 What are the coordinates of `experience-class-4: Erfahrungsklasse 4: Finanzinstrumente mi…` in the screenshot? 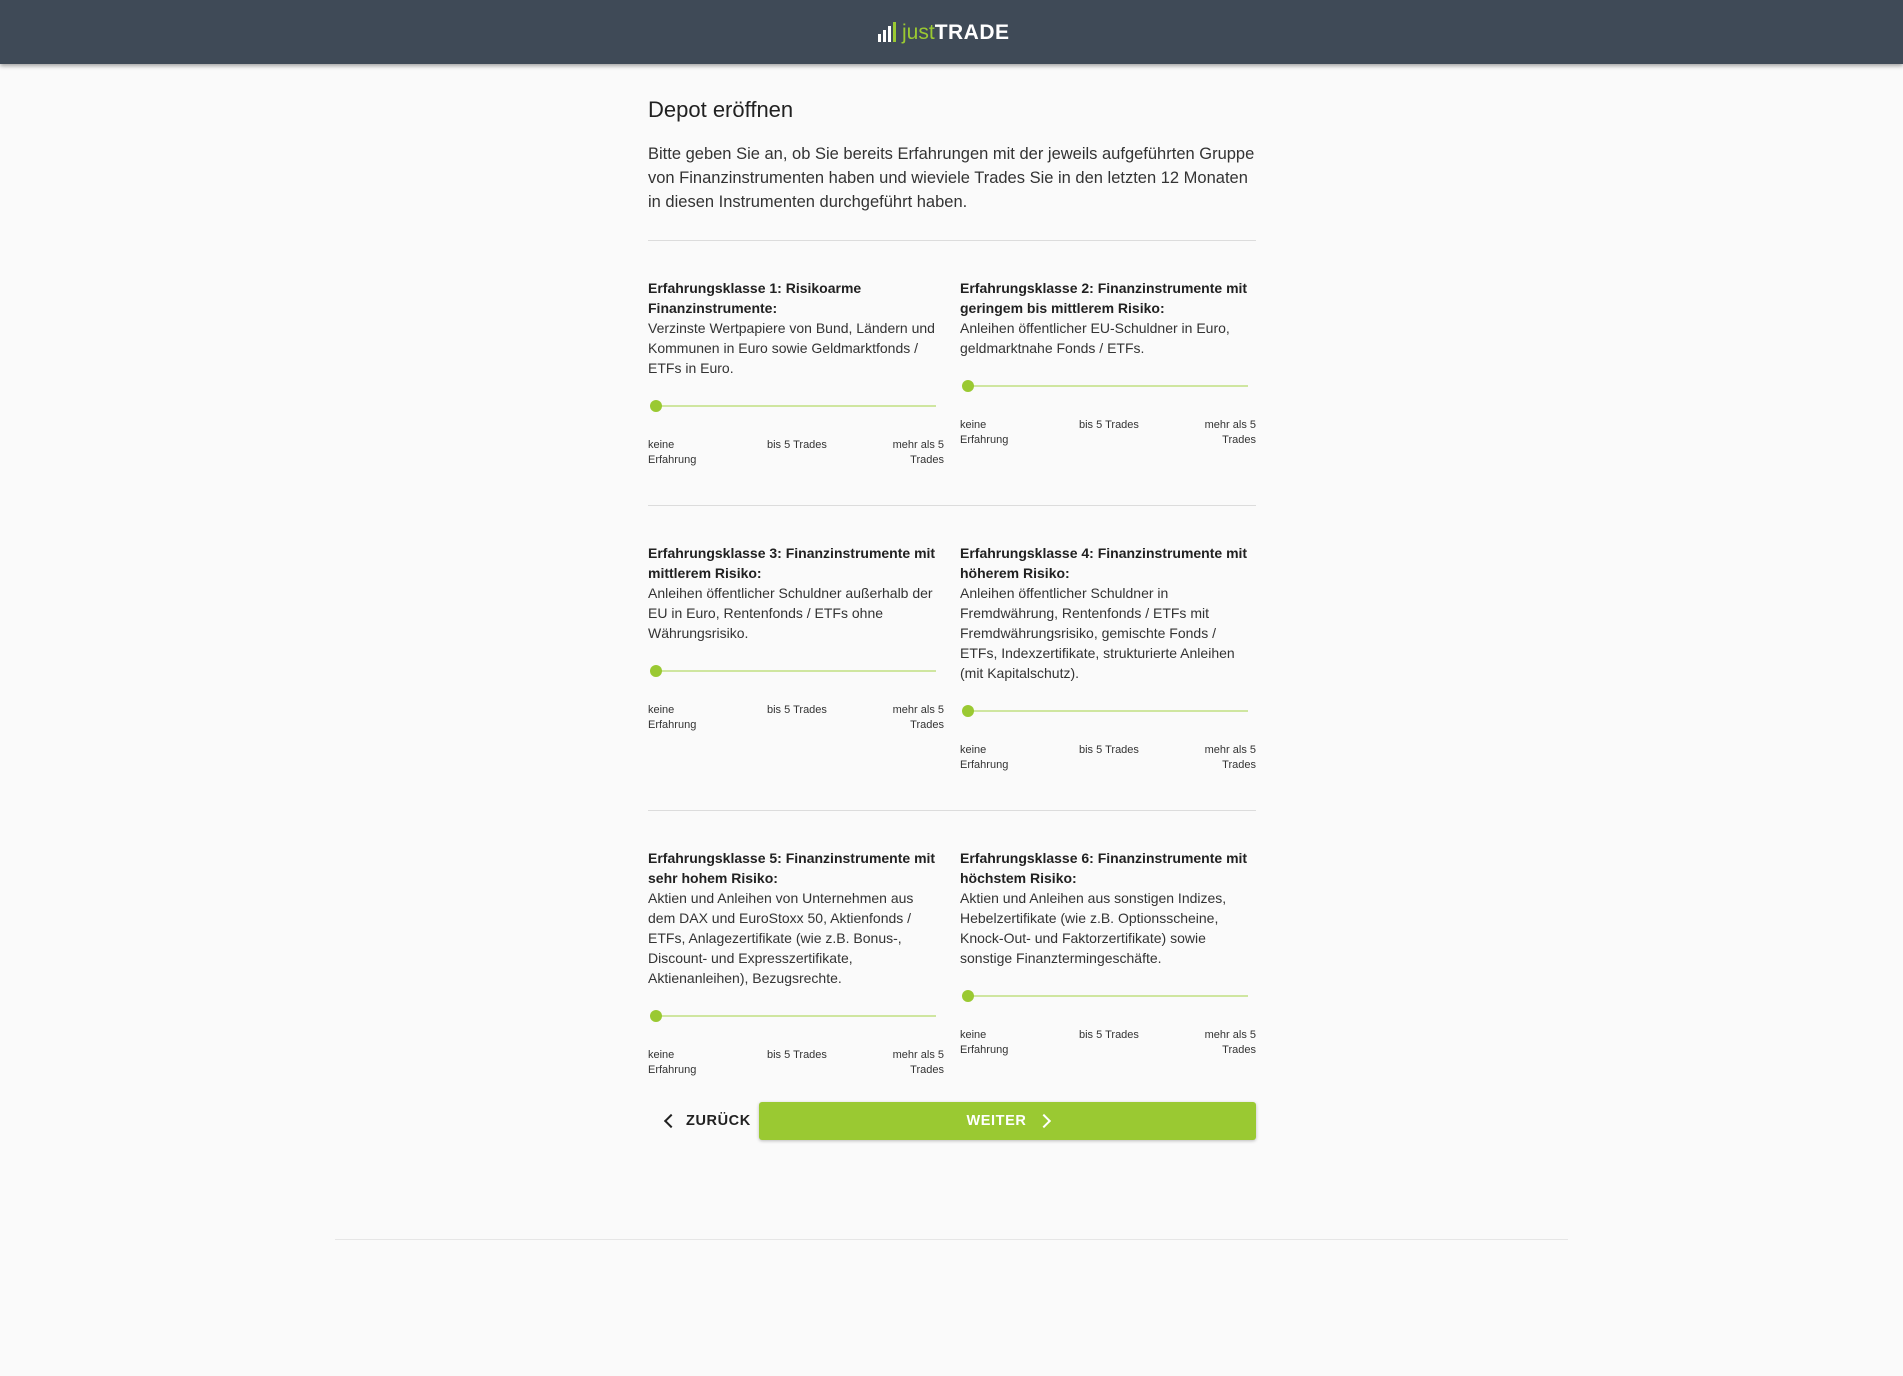 It's located at (1108, 659).